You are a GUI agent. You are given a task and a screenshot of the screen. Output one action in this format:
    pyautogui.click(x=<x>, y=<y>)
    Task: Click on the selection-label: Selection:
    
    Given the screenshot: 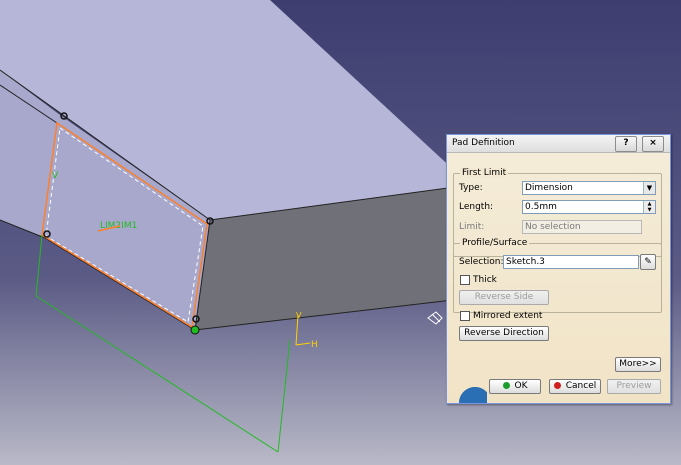 What is the action you would take?
    pyautogui.click(x=481, y=262)
    